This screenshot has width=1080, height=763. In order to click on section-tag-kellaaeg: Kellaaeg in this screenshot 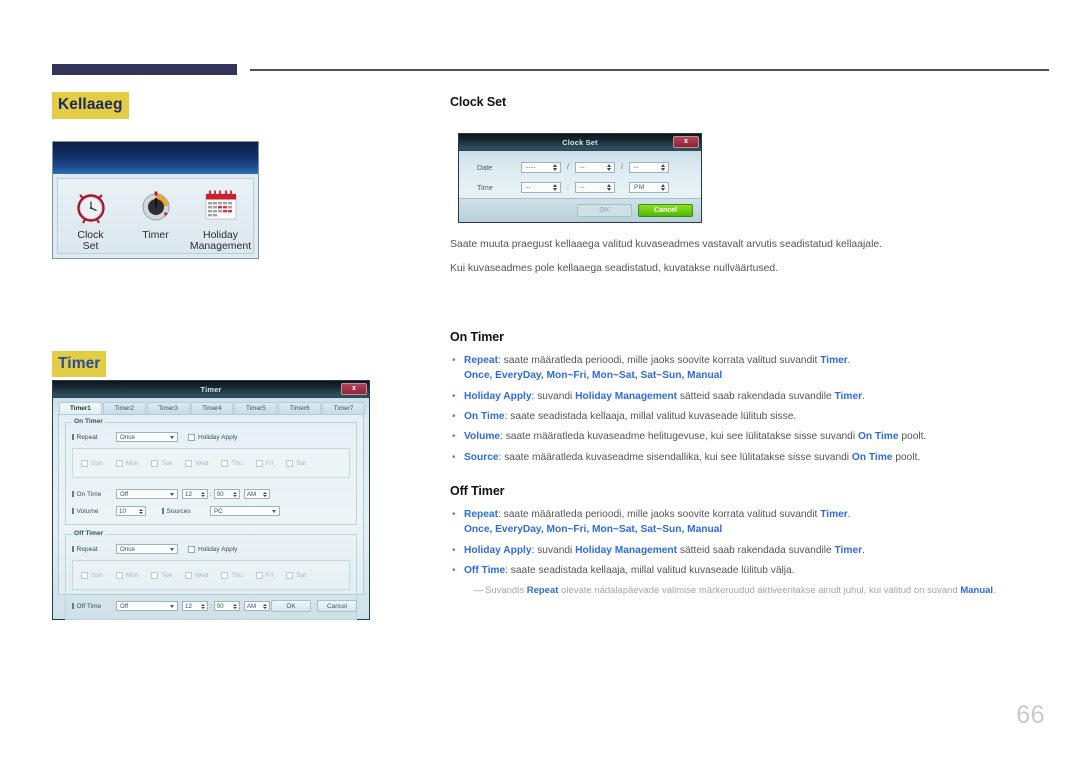, I will do `click(90, 105)`.